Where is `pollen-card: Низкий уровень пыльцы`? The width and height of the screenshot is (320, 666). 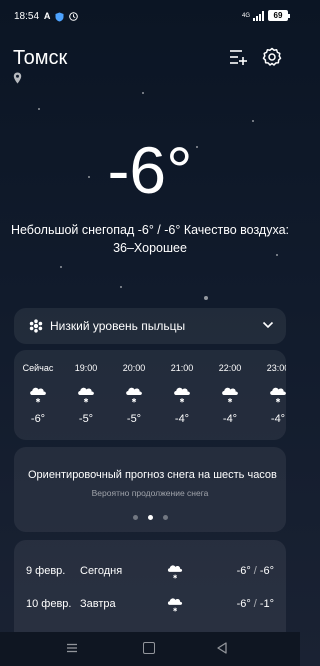
pollen-card: Низкий уровень пыльцы is located at coordinates (150, 326).